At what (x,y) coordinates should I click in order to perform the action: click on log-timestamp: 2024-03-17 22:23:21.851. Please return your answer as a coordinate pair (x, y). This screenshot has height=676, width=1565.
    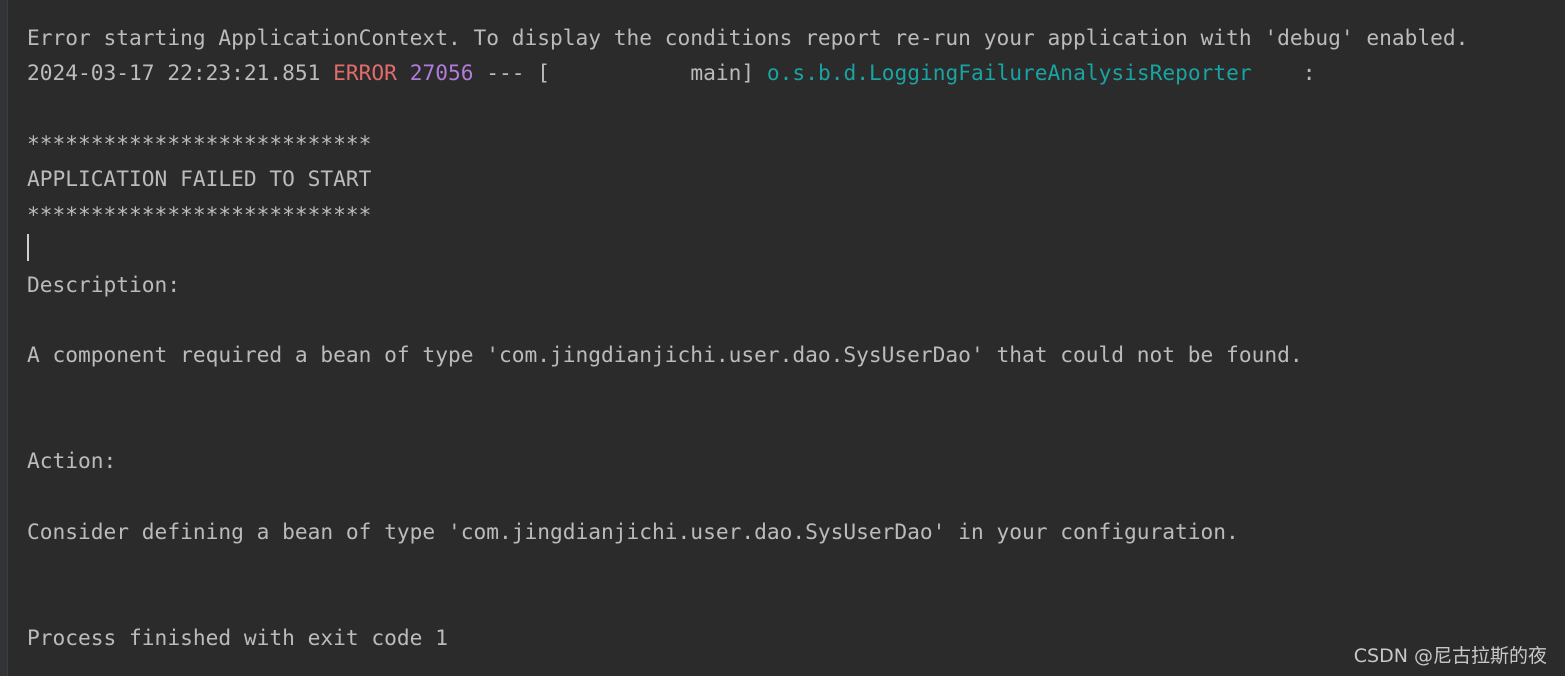
    Looking at the image, I should click on (174, 72).